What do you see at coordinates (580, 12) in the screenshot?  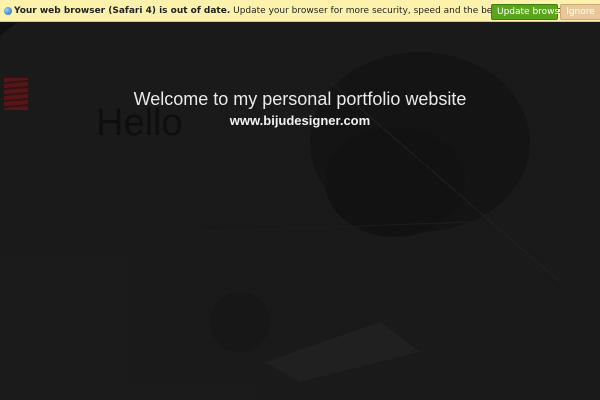 I see `ignore-button: Ignore` at bounding box center [580, 12].